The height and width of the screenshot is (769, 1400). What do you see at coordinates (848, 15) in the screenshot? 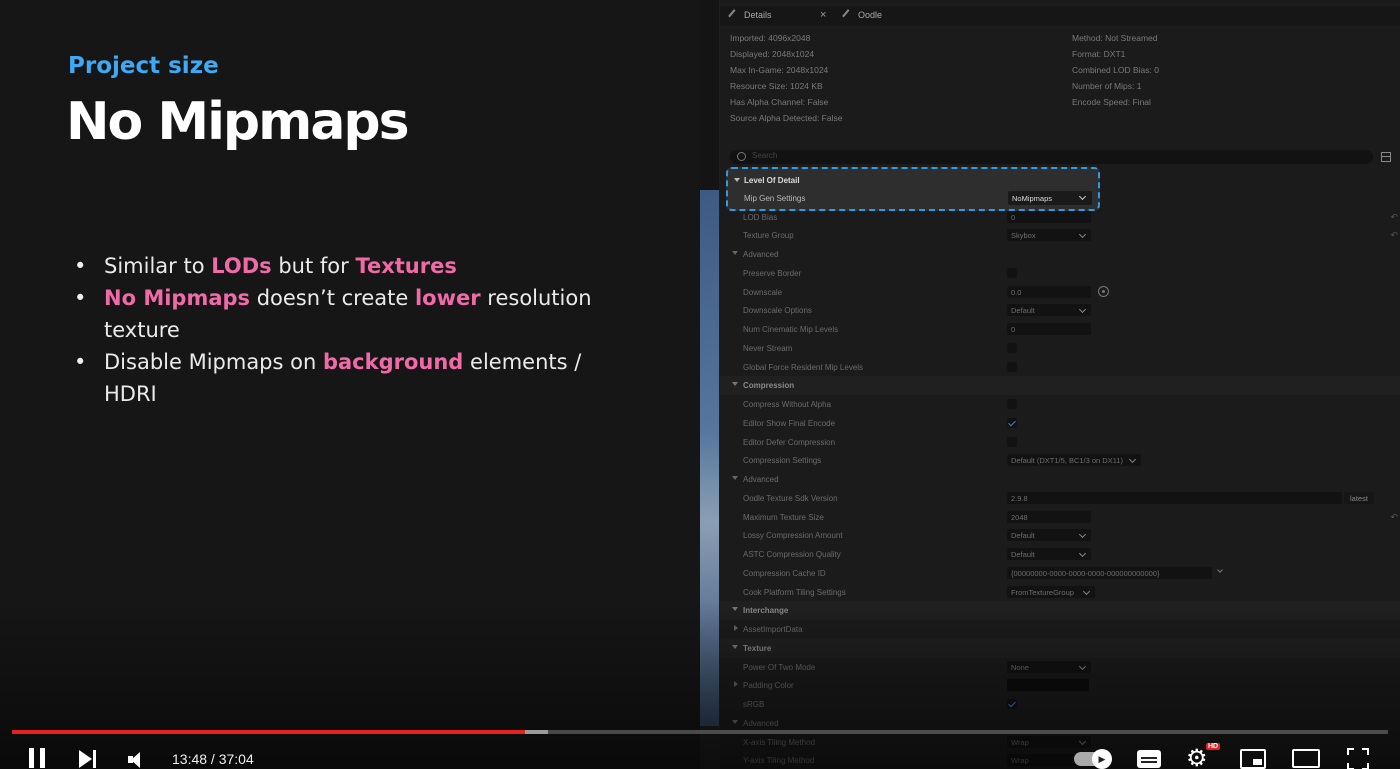
I see `pencil-icon` at bounding box center [848, 15].